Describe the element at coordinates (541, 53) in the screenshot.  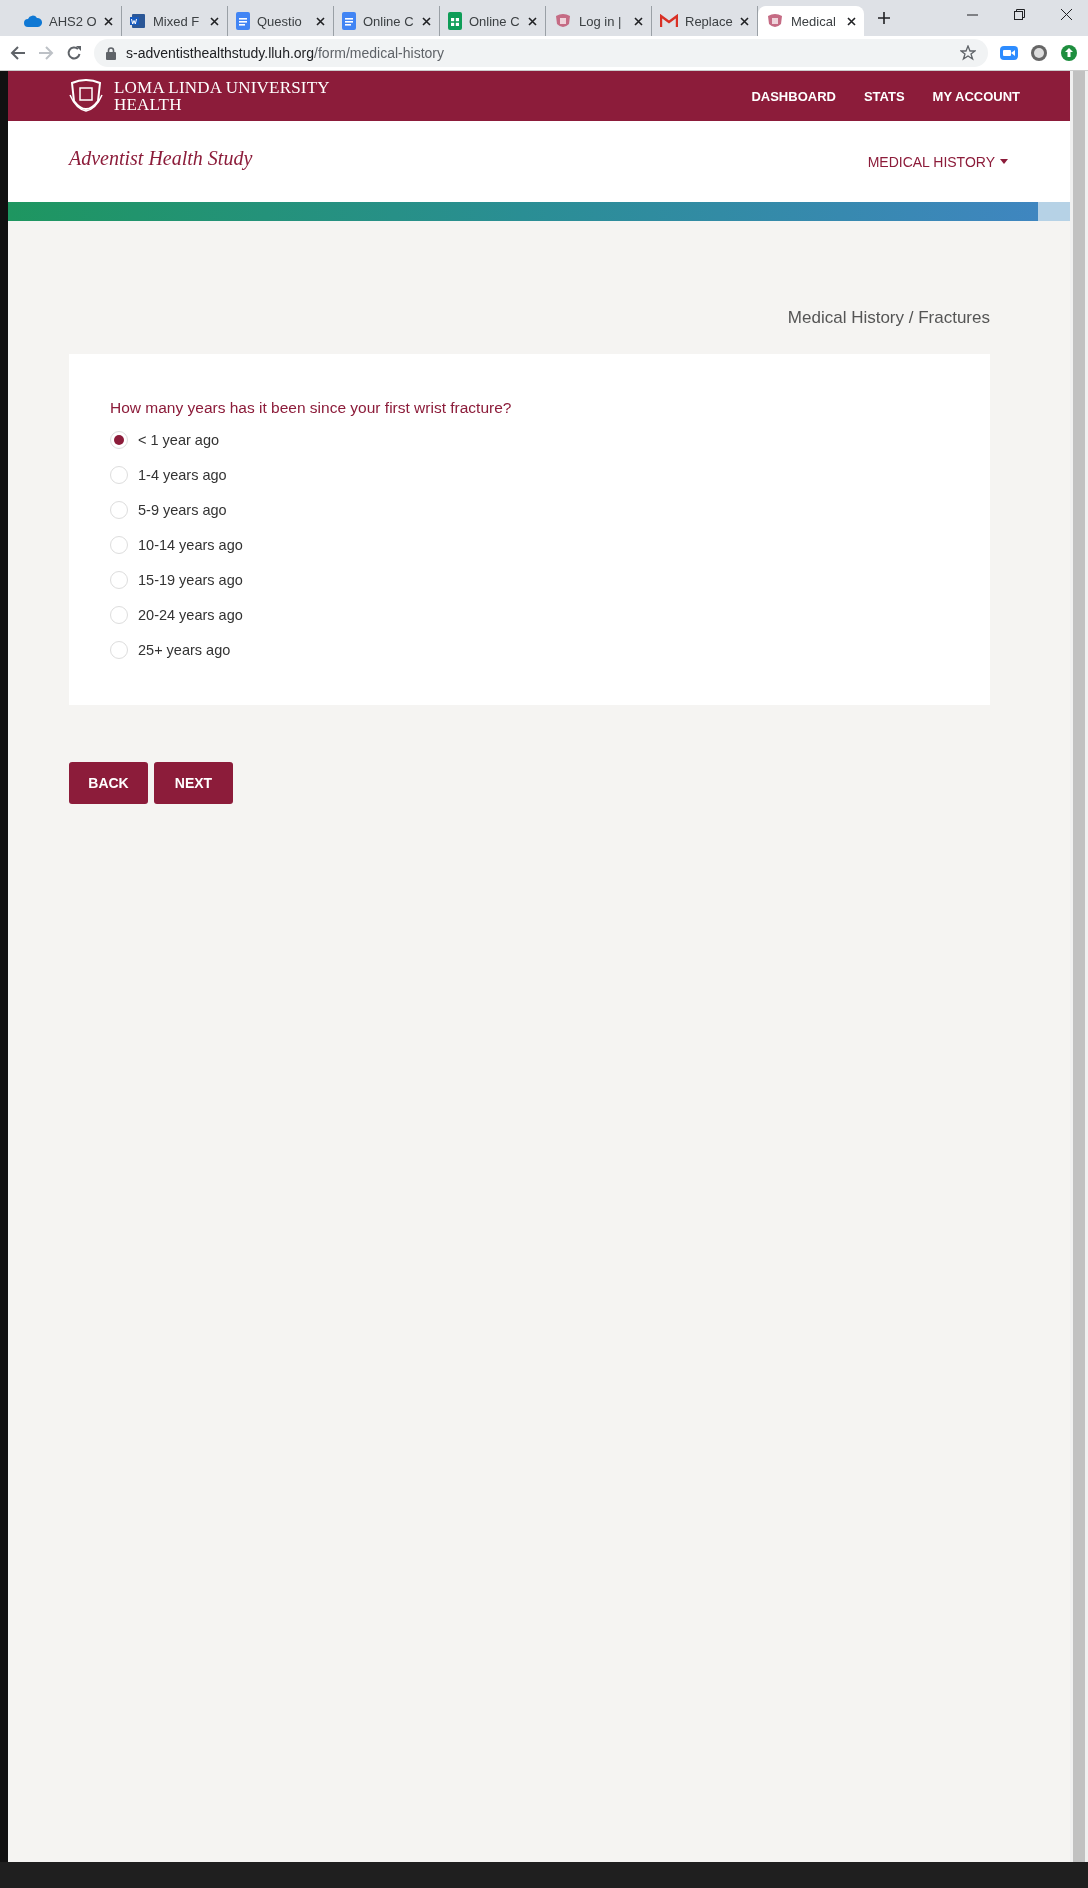
I see `address-bar: s-adventisthealthstudy.lluh.org/form/medical-history` at that location.